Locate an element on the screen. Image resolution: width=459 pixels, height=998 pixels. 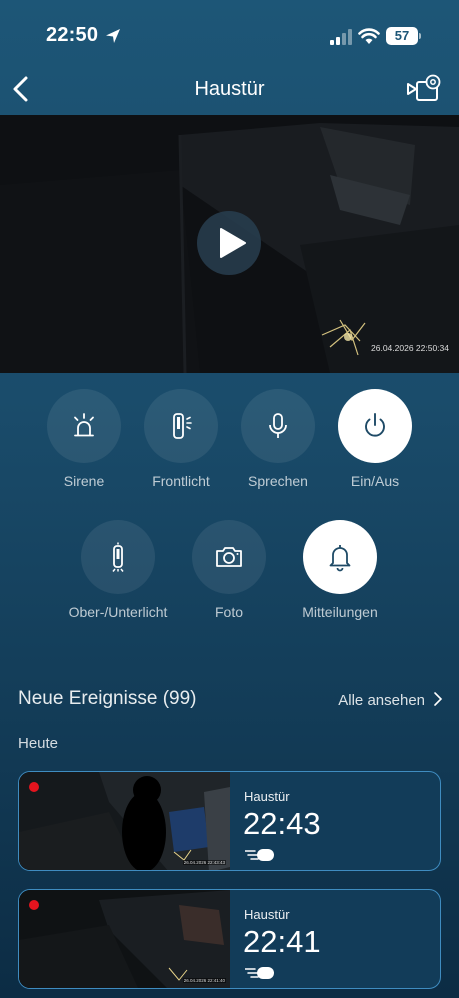
siren-label: Sirene is located at coordinates (84, 481).